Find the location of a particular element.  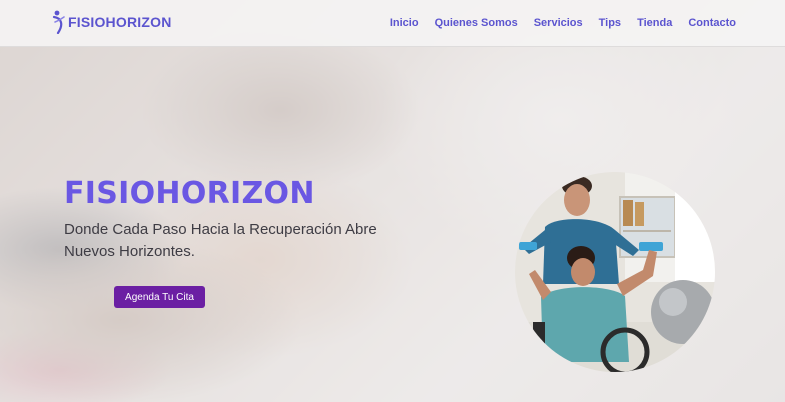

nav-link-servicios: Servicios is located at coordinates (558, 23).